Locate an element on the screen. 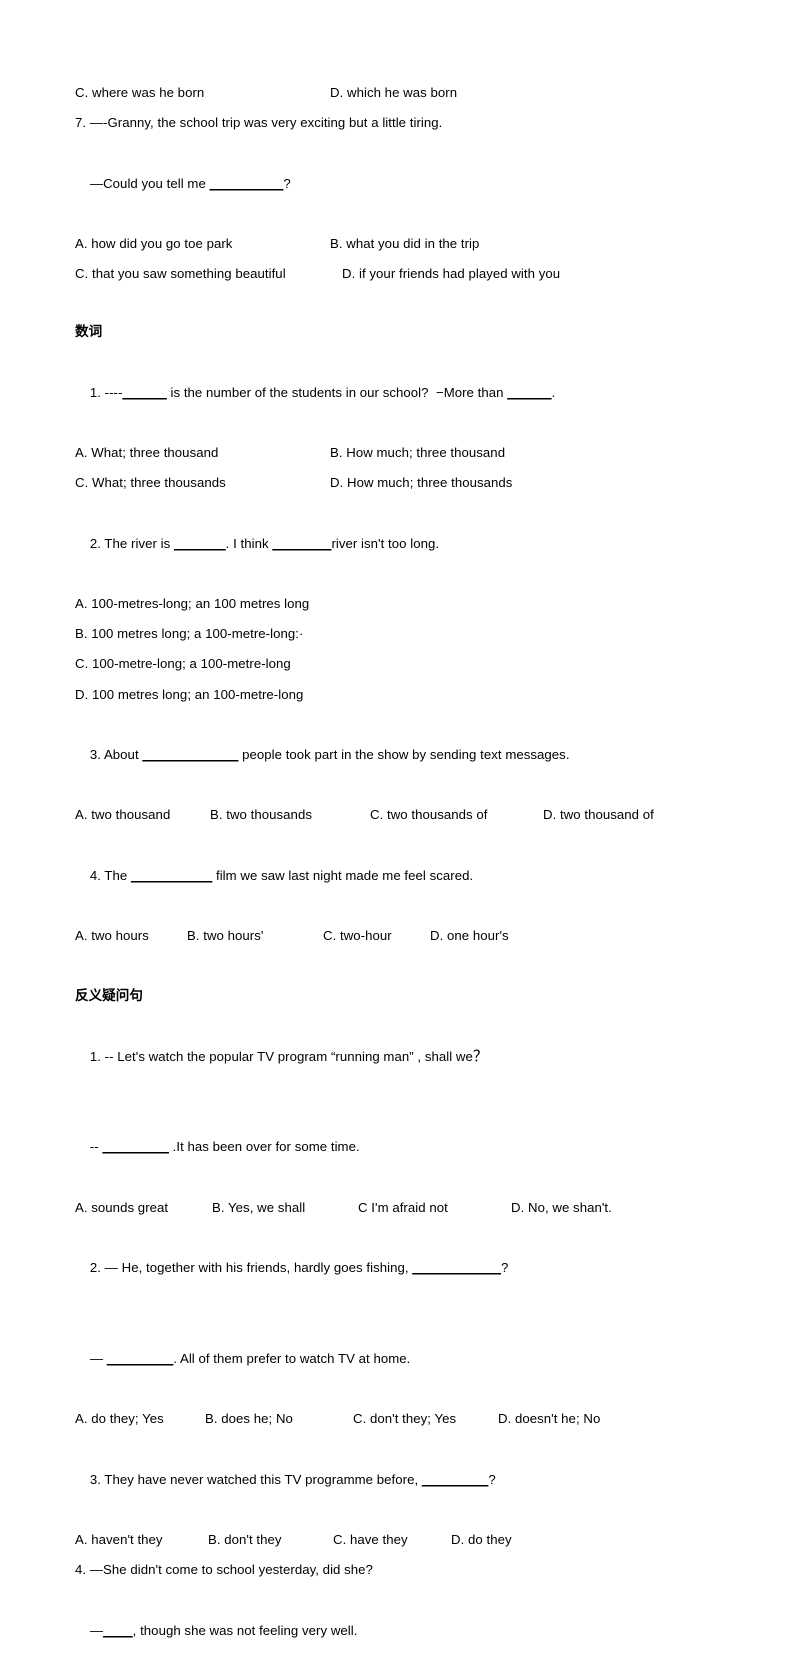 The width and height of the screenshot is (794, 1676). question-7-stem-prefix: —Could you tell me is located at coordinates (149, 183).